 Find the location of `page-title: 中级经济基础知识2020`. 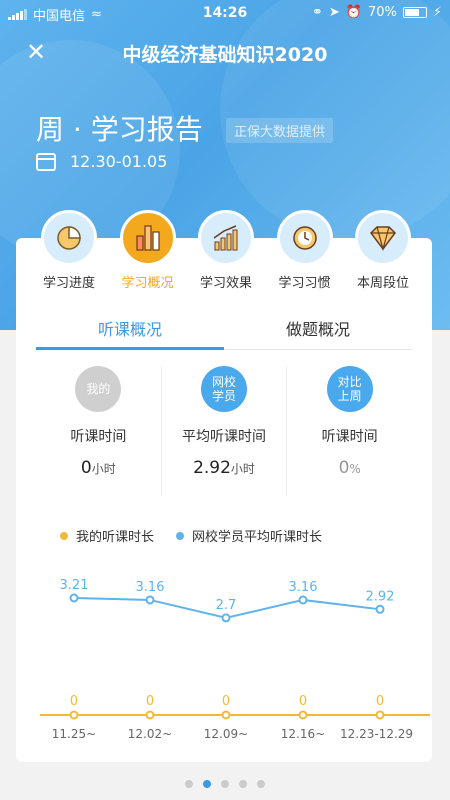

page-title: 中级经济基础知识2020 is located at coordinates (225, 55).